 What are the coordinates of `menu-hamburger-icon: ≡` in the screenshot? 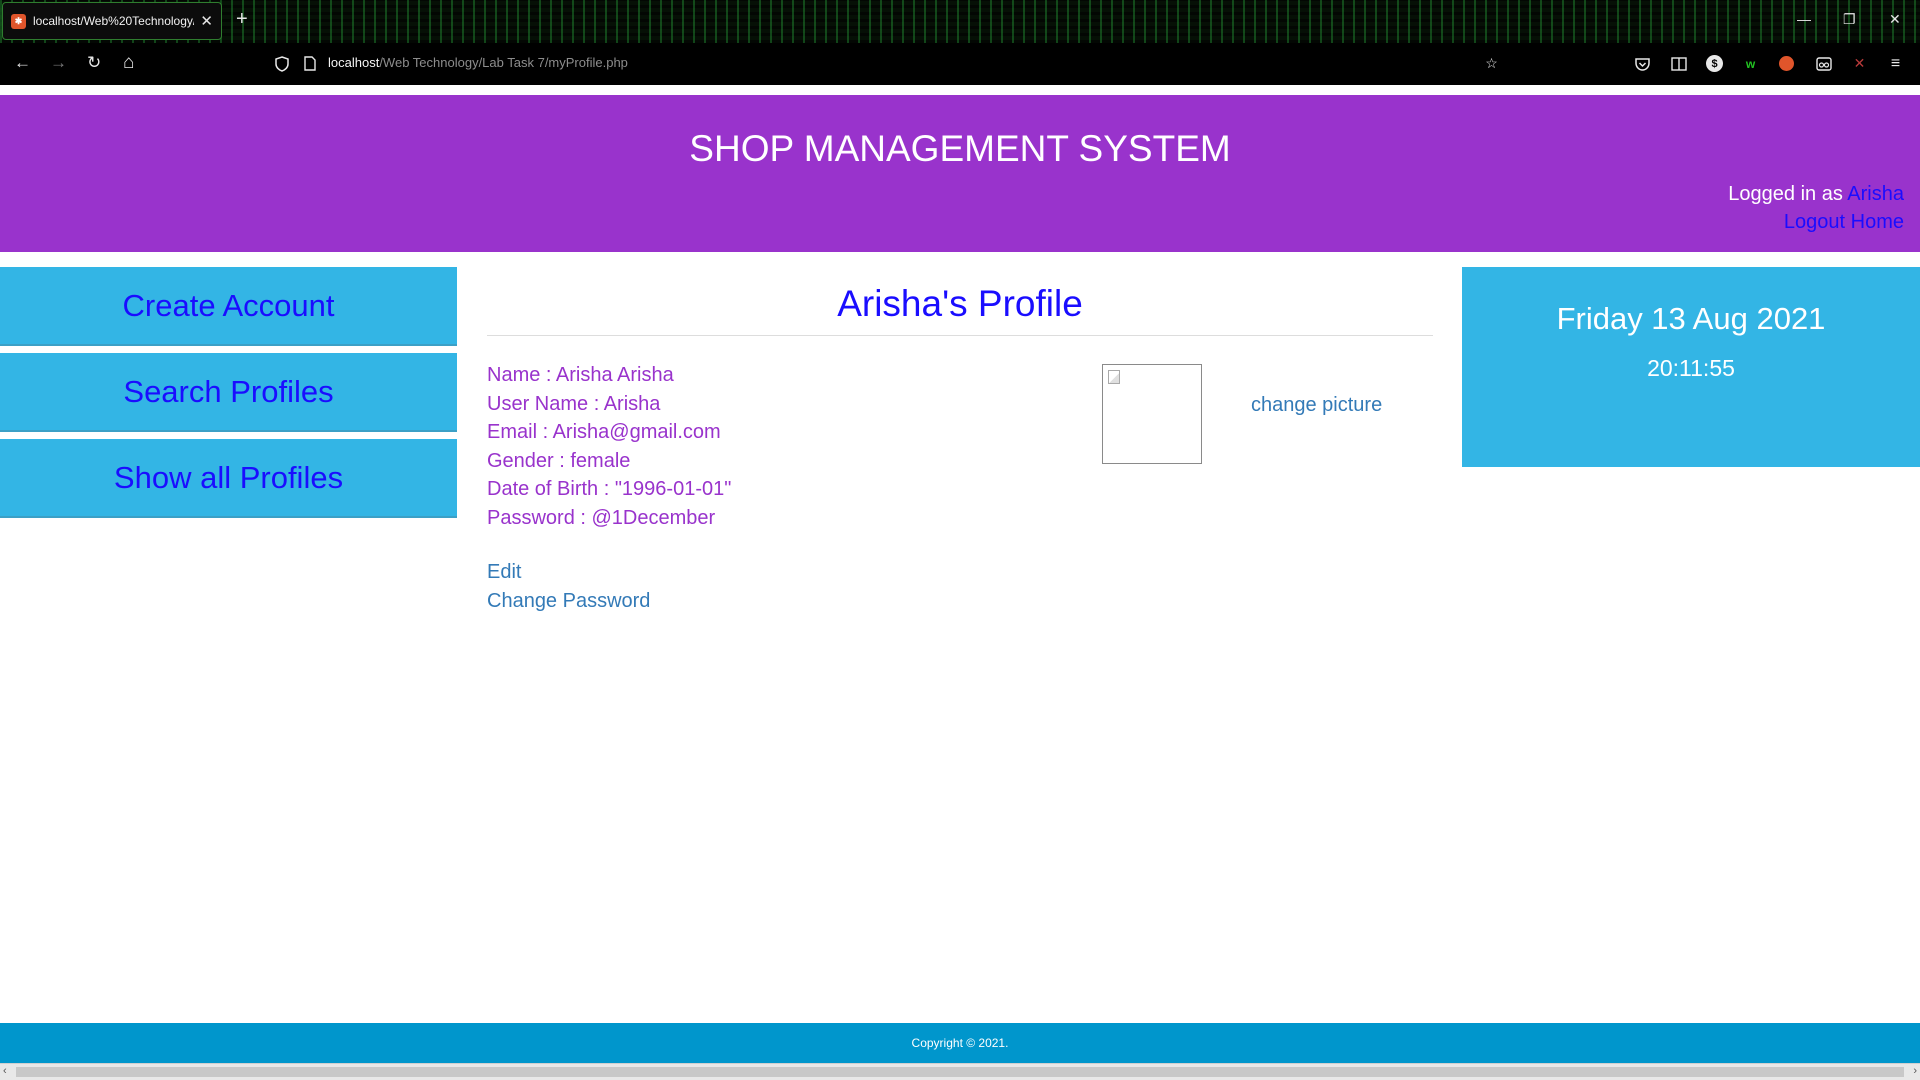 It's located at (1895, 63).